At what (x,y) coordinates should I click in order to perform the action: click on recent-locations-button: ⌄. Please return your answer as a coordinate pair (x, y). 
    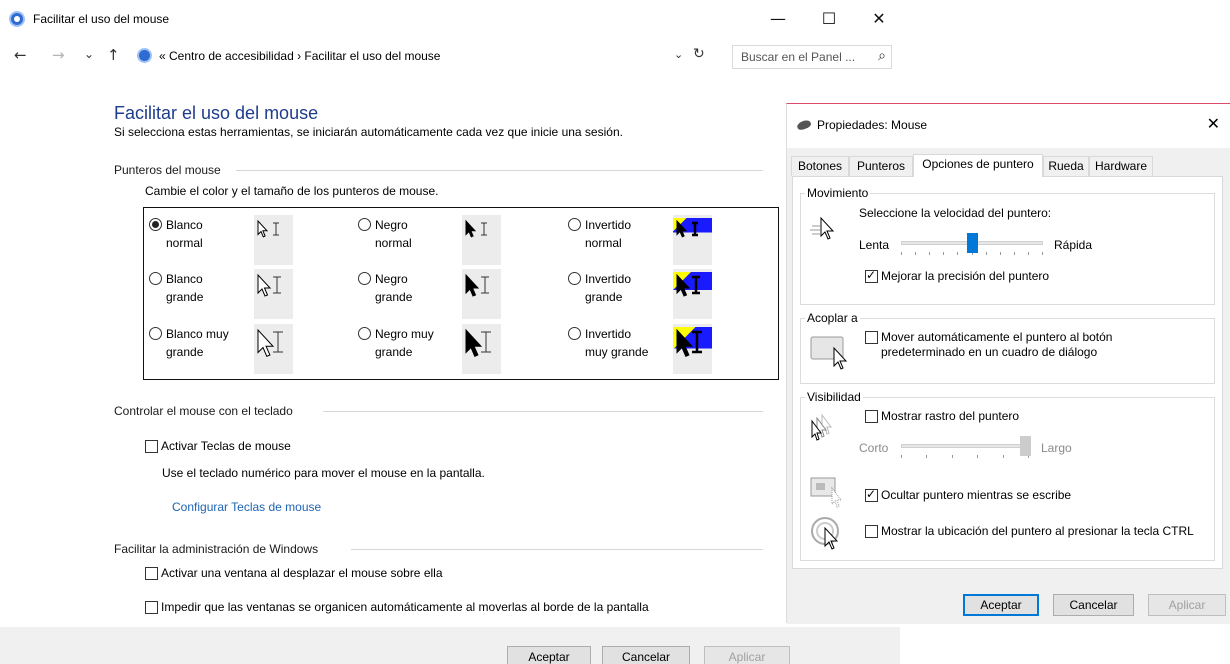
    Looking at the image, I should click on (89, 54).